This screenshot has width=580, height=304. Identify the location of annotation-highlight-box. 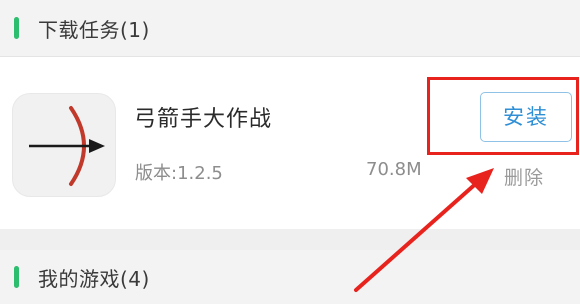
(503, 116).